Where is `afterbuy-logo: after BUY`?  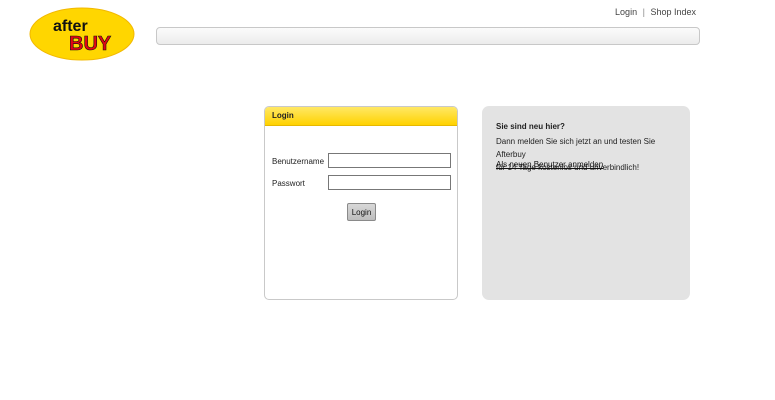 afterbuy-logo: after BUY is located at coordinates (82, 34).